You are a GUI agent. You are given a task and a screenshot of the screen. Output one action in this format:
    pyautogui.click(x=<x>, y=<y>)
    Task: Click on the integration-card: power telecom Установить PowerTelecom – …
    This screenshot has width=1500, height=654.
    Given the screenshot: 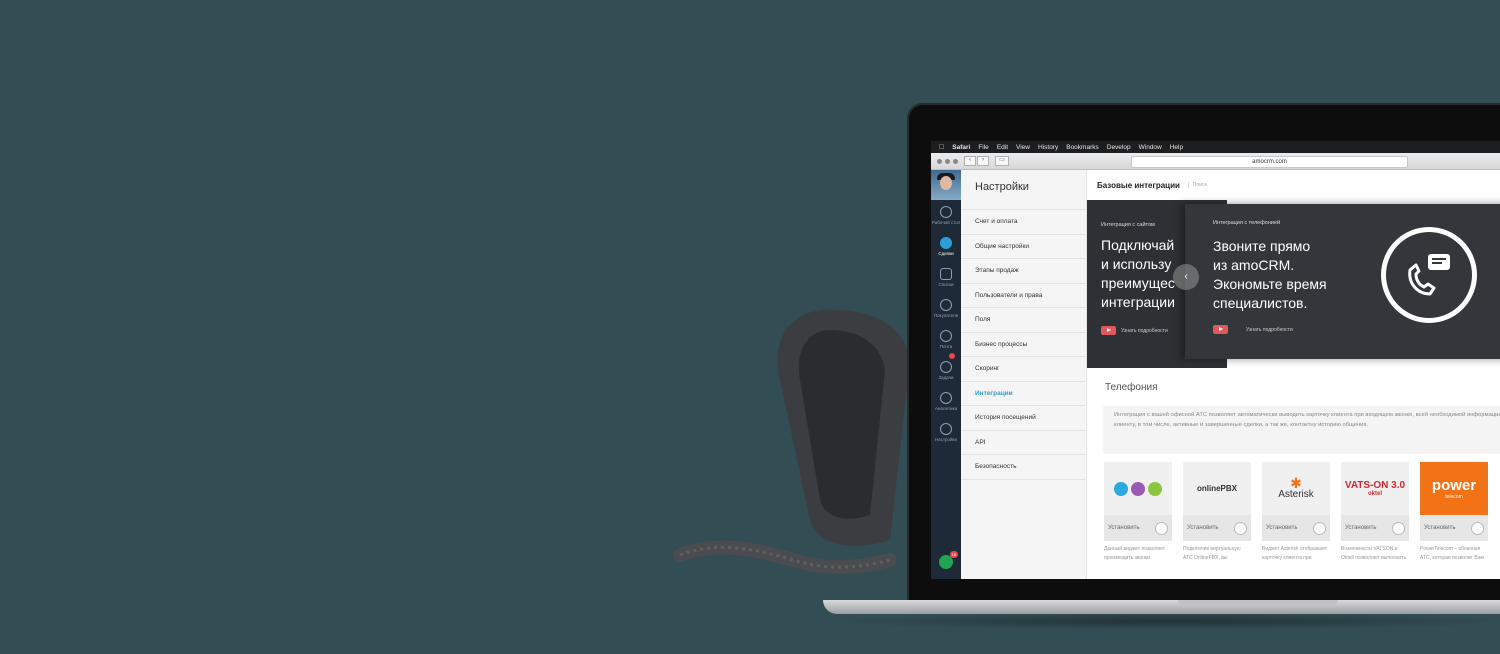 What is the action you would take?
    pyautogui.click(x=1454, y=518)
    